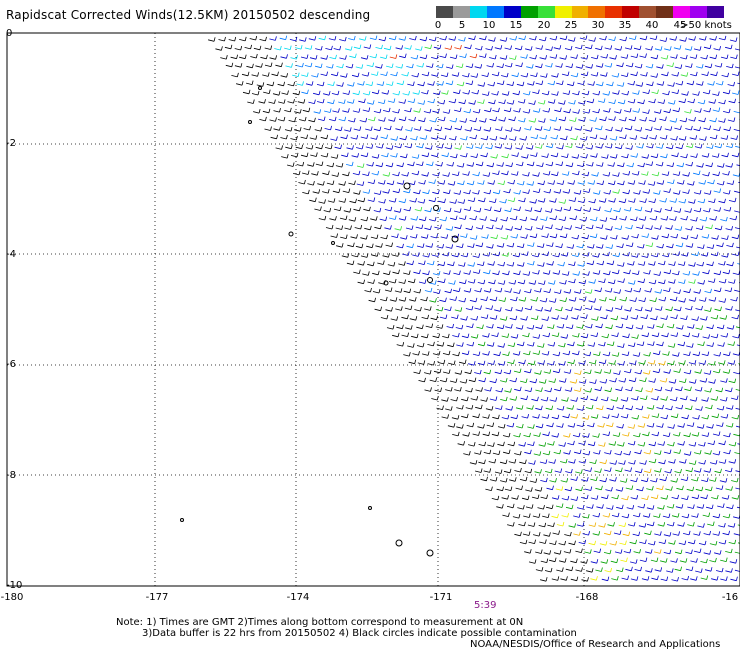  What do you see at coordinates (730, 597) in the screenshot?
I see `x-tick-5: -16` at bounding box center [730, 597].